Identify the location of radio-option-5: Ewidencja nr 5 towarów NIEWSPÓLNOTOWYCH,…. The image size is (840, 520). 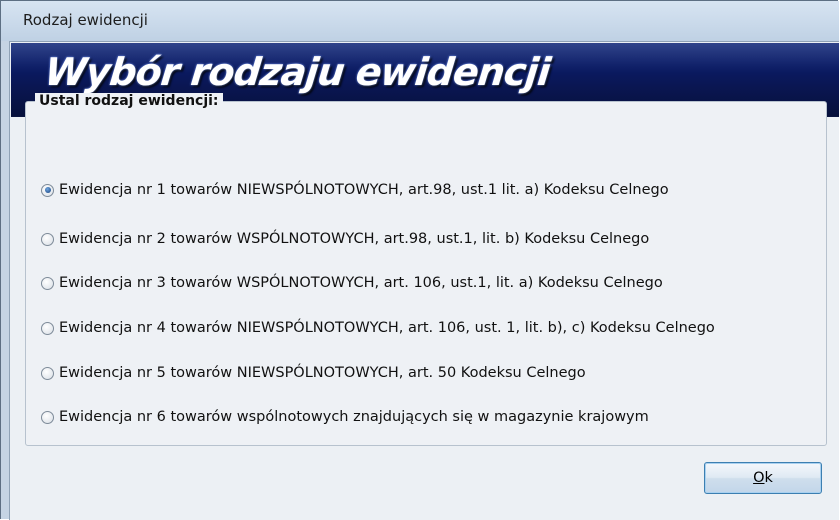
(313, 373).